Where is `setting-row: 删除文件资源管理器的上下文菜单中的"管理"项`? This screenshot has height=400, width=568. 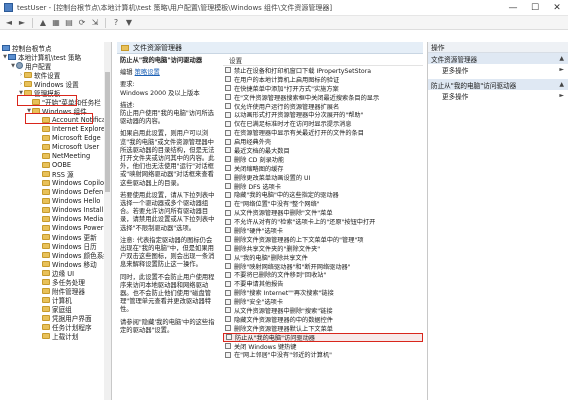
setting-row: 删除文件资源管理器的上下文菜单中的"管理"项 is located at coordinates (323, 239).